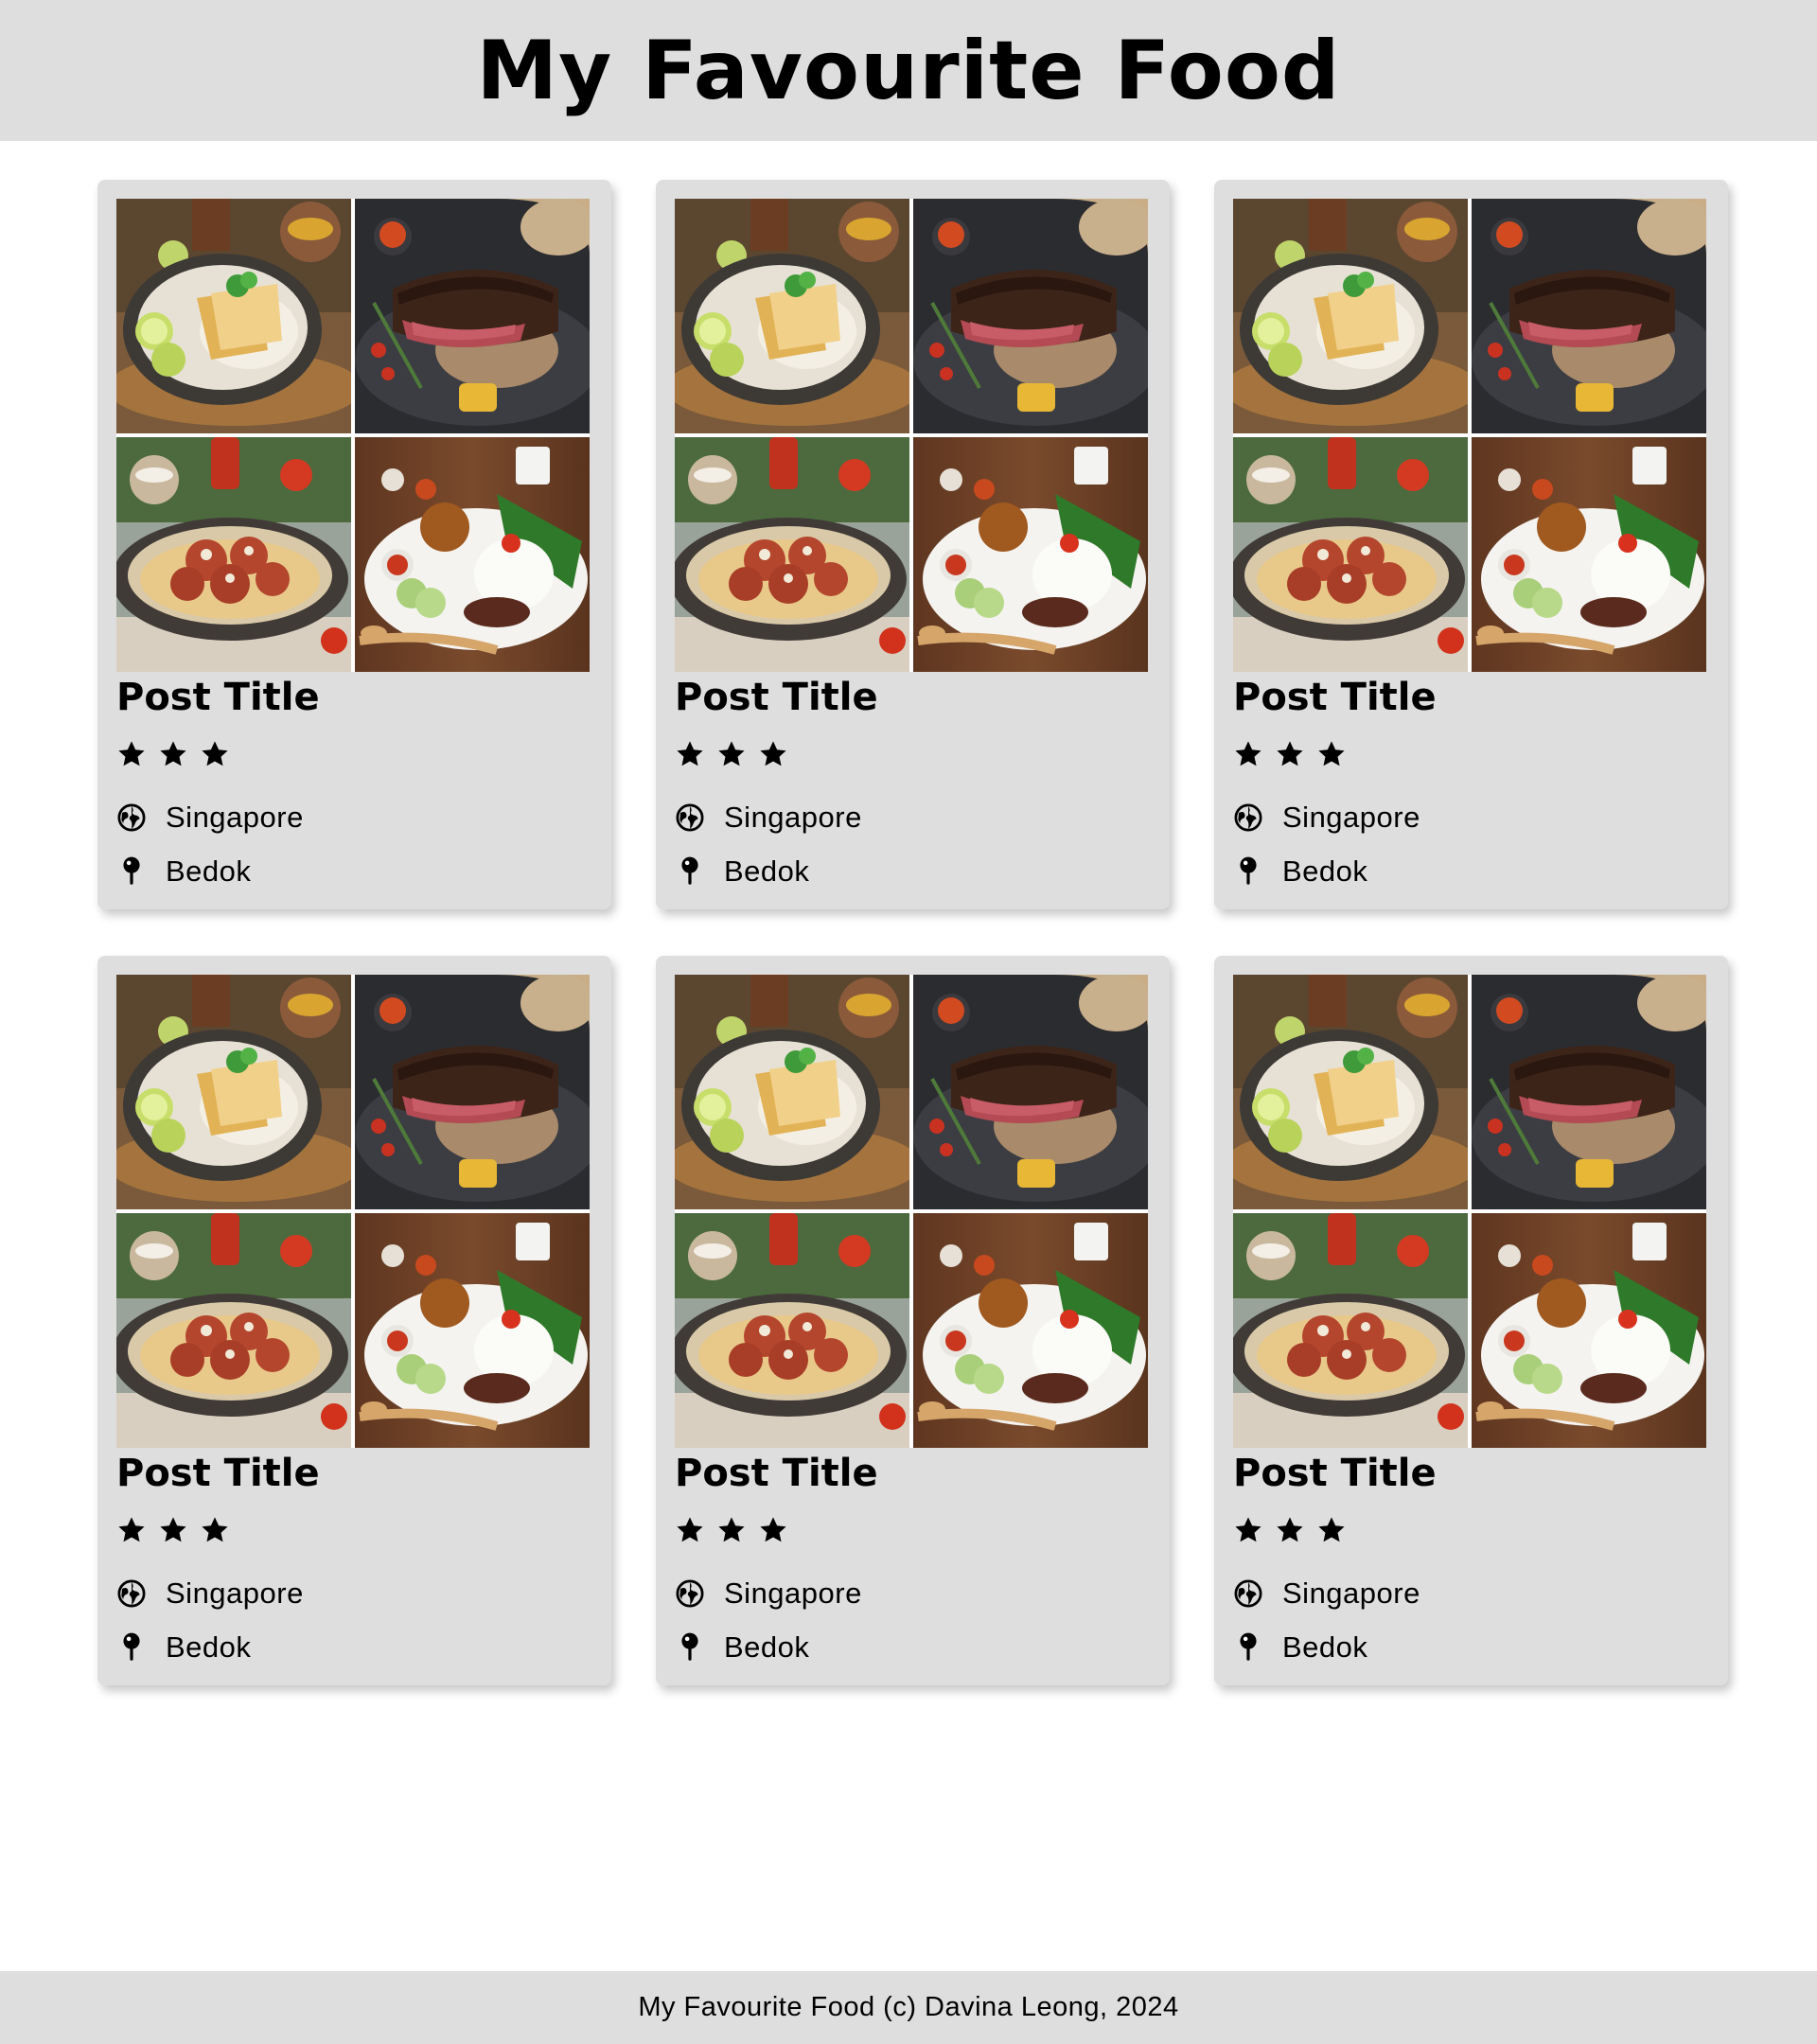  I want to click on site-header: My Favourite Food, so click(908, 70).